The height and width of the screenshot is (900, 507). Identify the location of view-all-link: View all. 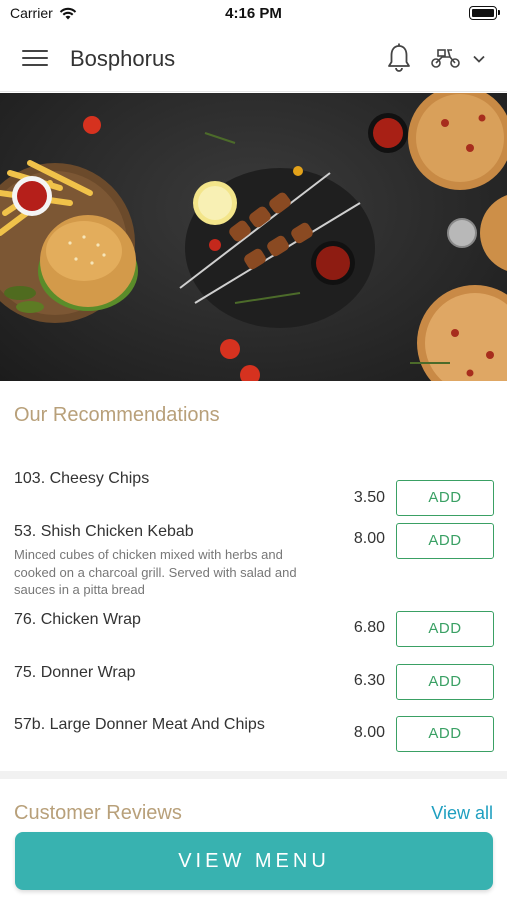
(462, 813).